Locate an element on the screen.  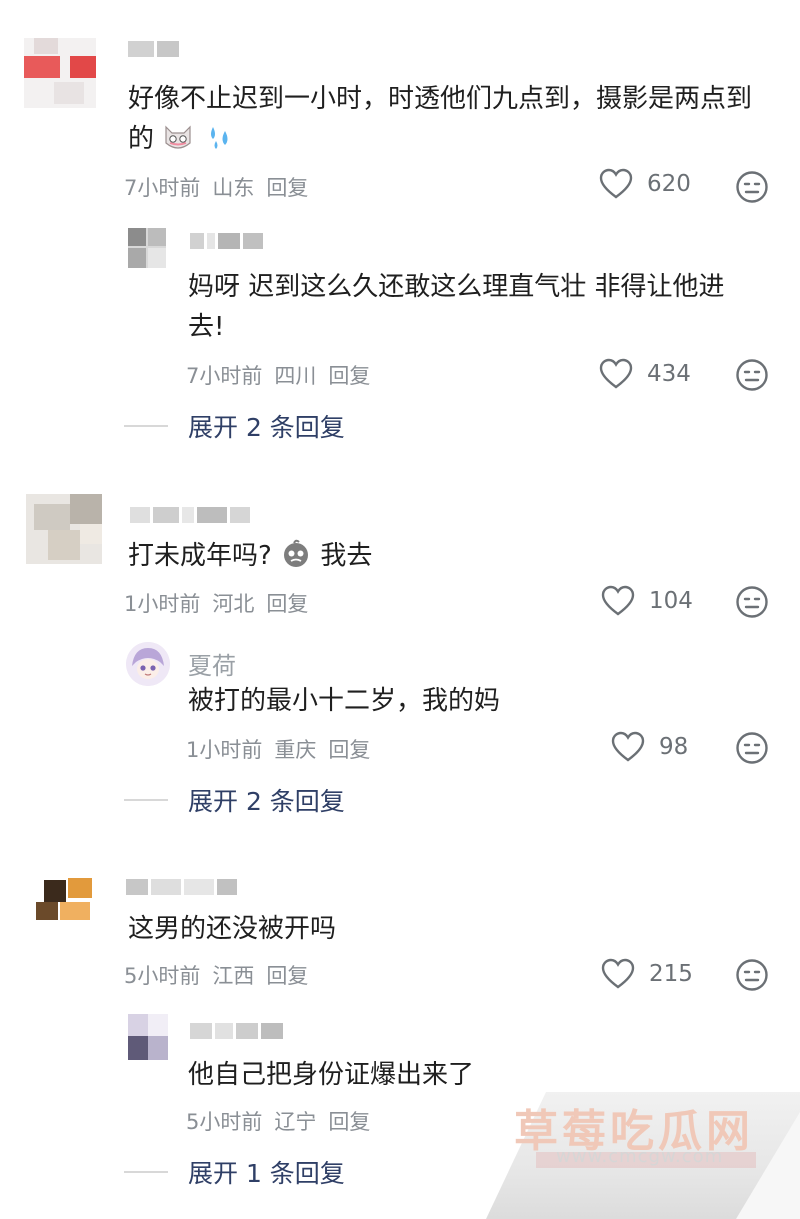
comment-meta: 1小时前 河北 回复 is located at coordinates (216, 603).